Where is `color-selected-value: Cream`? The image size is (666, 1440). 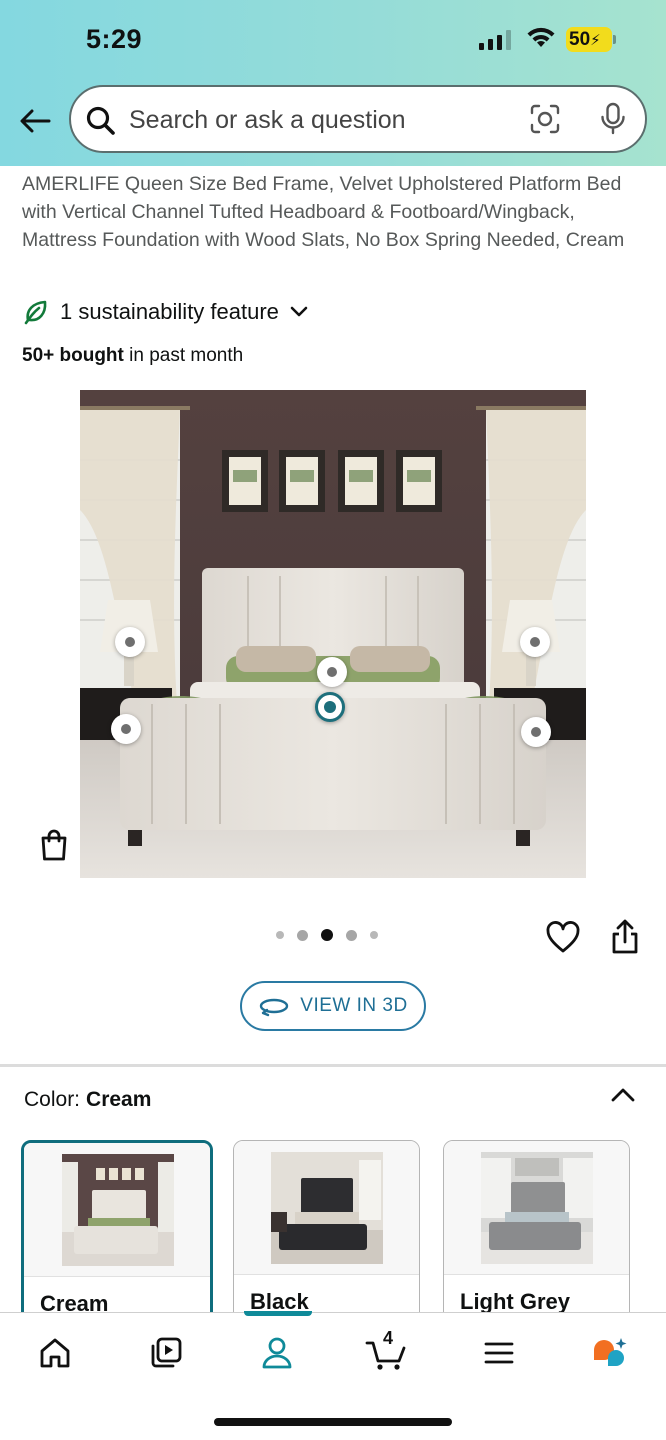
color-selected-value: Cream is located at coordinates (119, 1099).